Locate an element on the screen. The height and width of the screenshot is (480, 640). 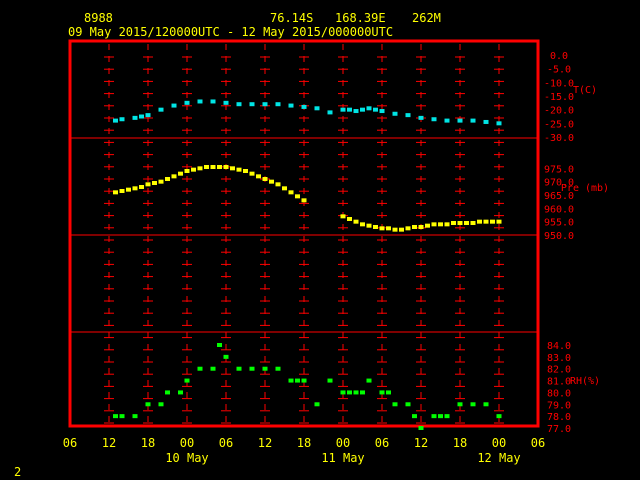
x-day-label: 12 May is located at coordinates (498, 458).